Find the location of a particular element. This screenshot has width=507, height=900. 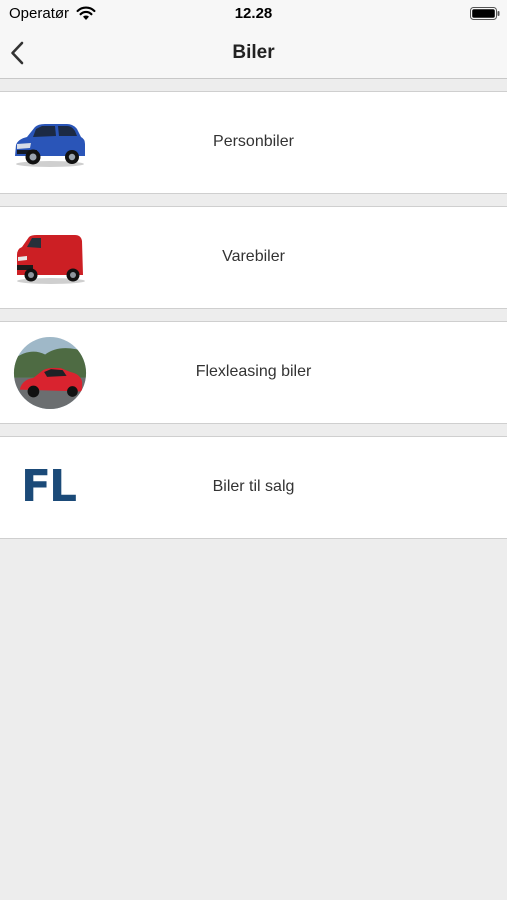

chevron-left-icon is located at coordinates (17, 53).